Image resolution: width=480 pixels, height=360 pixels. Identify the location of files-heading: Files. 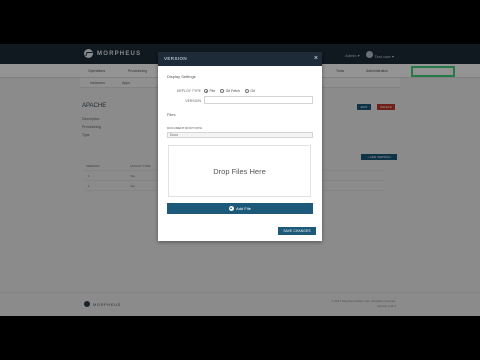
(171, 114).